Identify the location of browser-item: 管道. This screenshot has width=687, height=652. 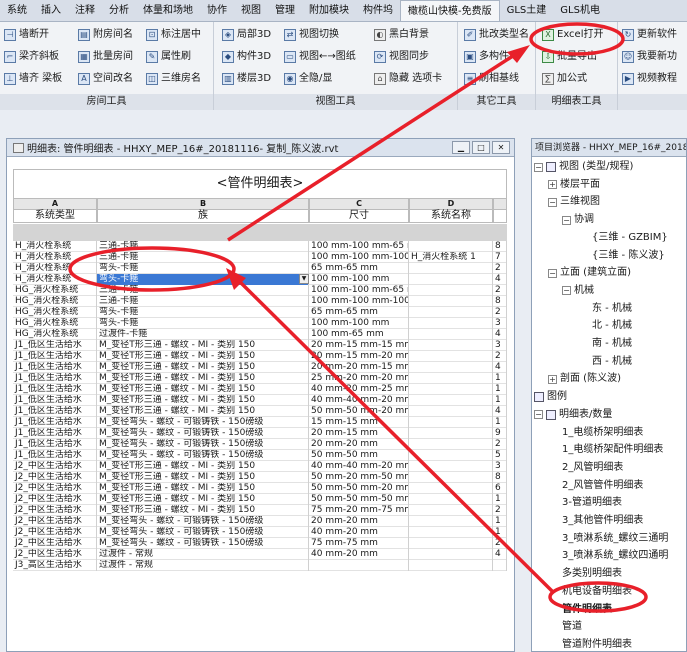
(572, 627).